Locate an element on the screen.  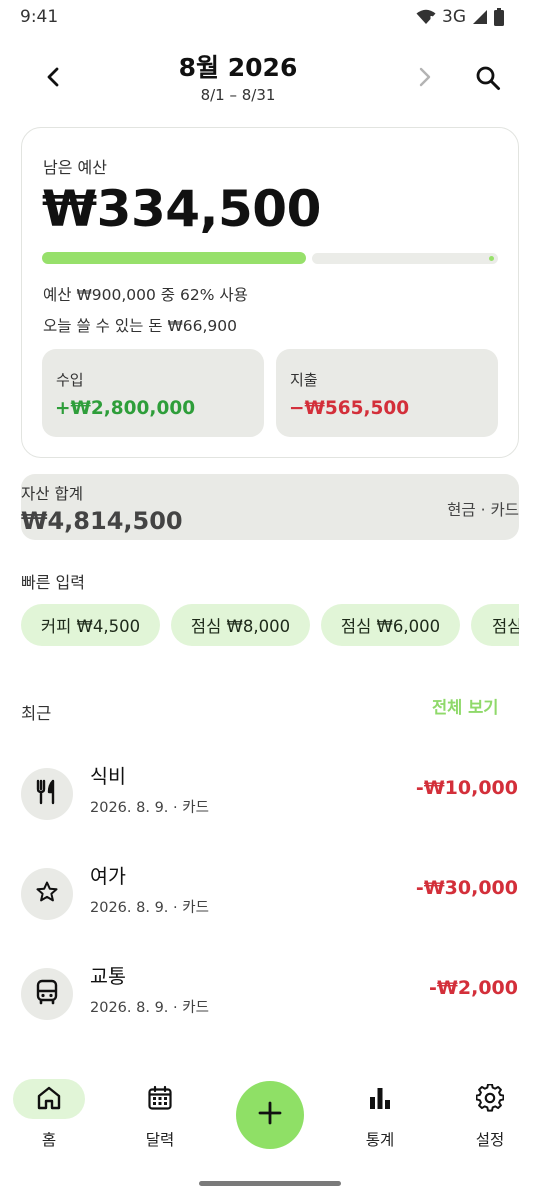
calendar-icon is located at coordinates (160, 1100).